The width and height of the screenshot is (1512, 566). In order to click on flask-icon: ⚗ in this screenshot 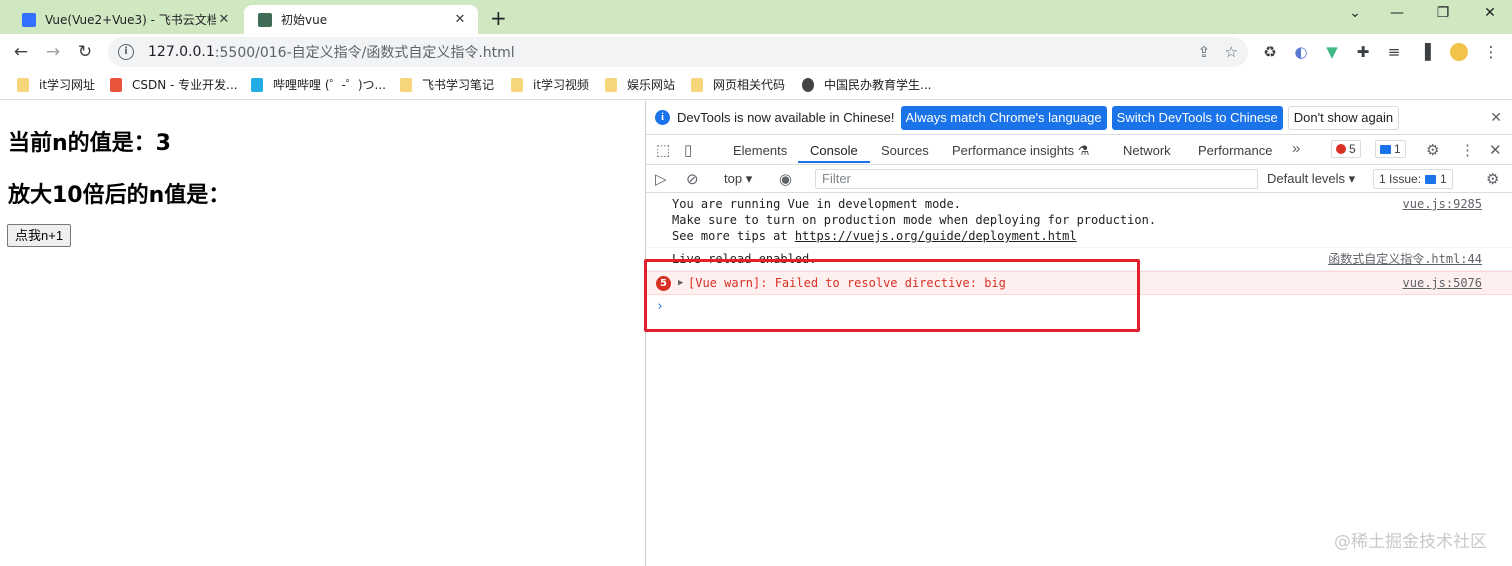, I will do `click(1083, 150)`.